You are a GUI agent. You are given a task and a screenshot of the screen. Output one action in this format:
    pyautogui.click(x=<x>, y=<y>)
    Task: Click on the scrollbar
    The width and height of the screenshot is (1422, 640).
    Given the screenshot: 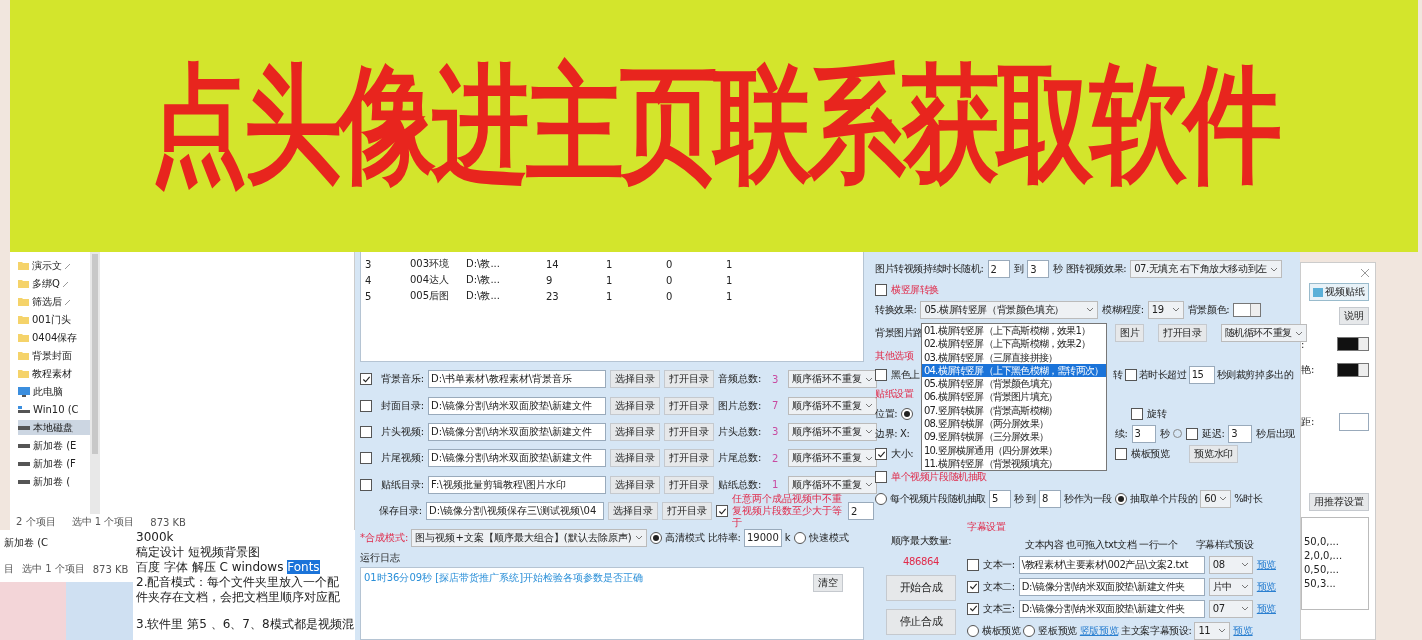 What is the action you would take?
    pyautogui.click(x=95, y=383)
    